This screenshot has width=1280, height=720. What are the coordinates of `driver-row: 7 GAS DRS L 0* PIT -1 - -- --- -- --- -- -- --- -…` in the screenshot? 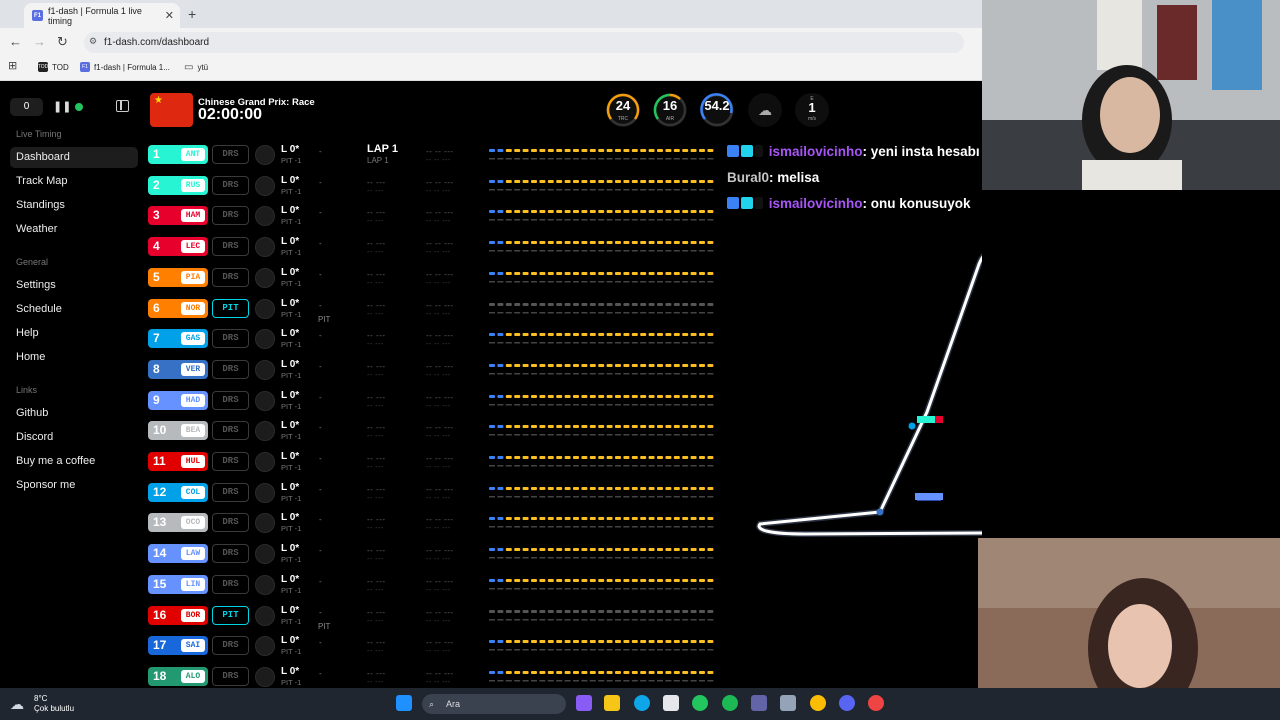 It's located at (435, 341).